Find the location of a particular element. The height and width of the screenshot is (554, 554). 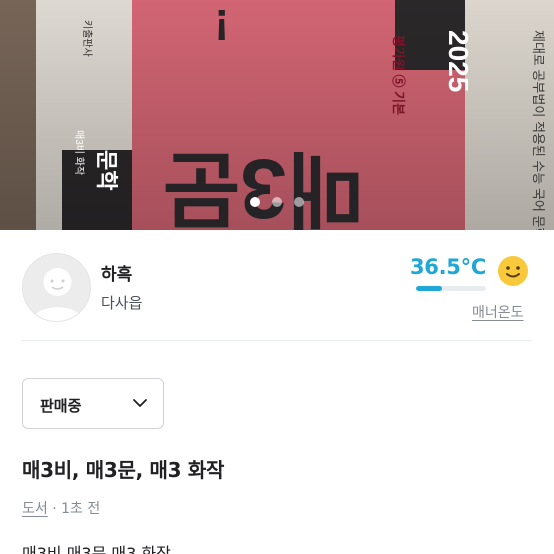

chevron-down-icon is located at coordinates (140, 403).